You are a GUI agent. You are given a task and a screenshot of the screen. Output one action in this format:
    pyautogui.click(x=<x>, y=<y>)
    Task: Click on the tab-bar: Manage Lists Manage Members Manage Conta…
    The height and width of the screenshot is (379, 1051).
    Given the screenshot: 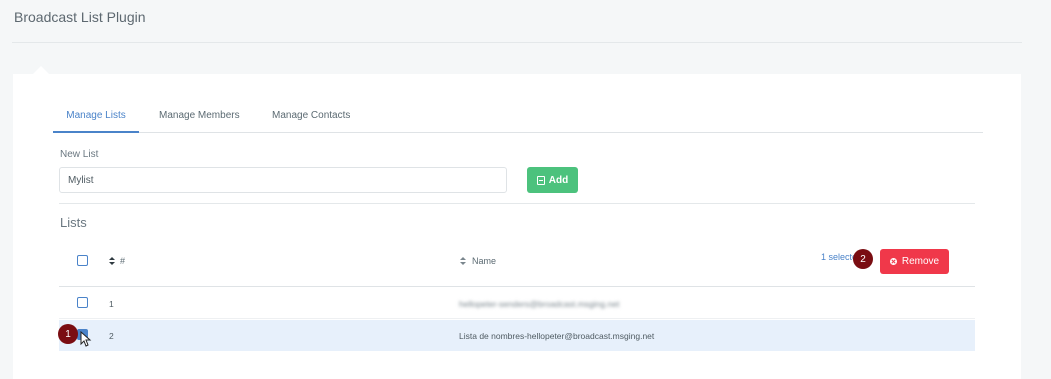 What is the action you would take?
    pyautogui.click(x=518, y=121)
    